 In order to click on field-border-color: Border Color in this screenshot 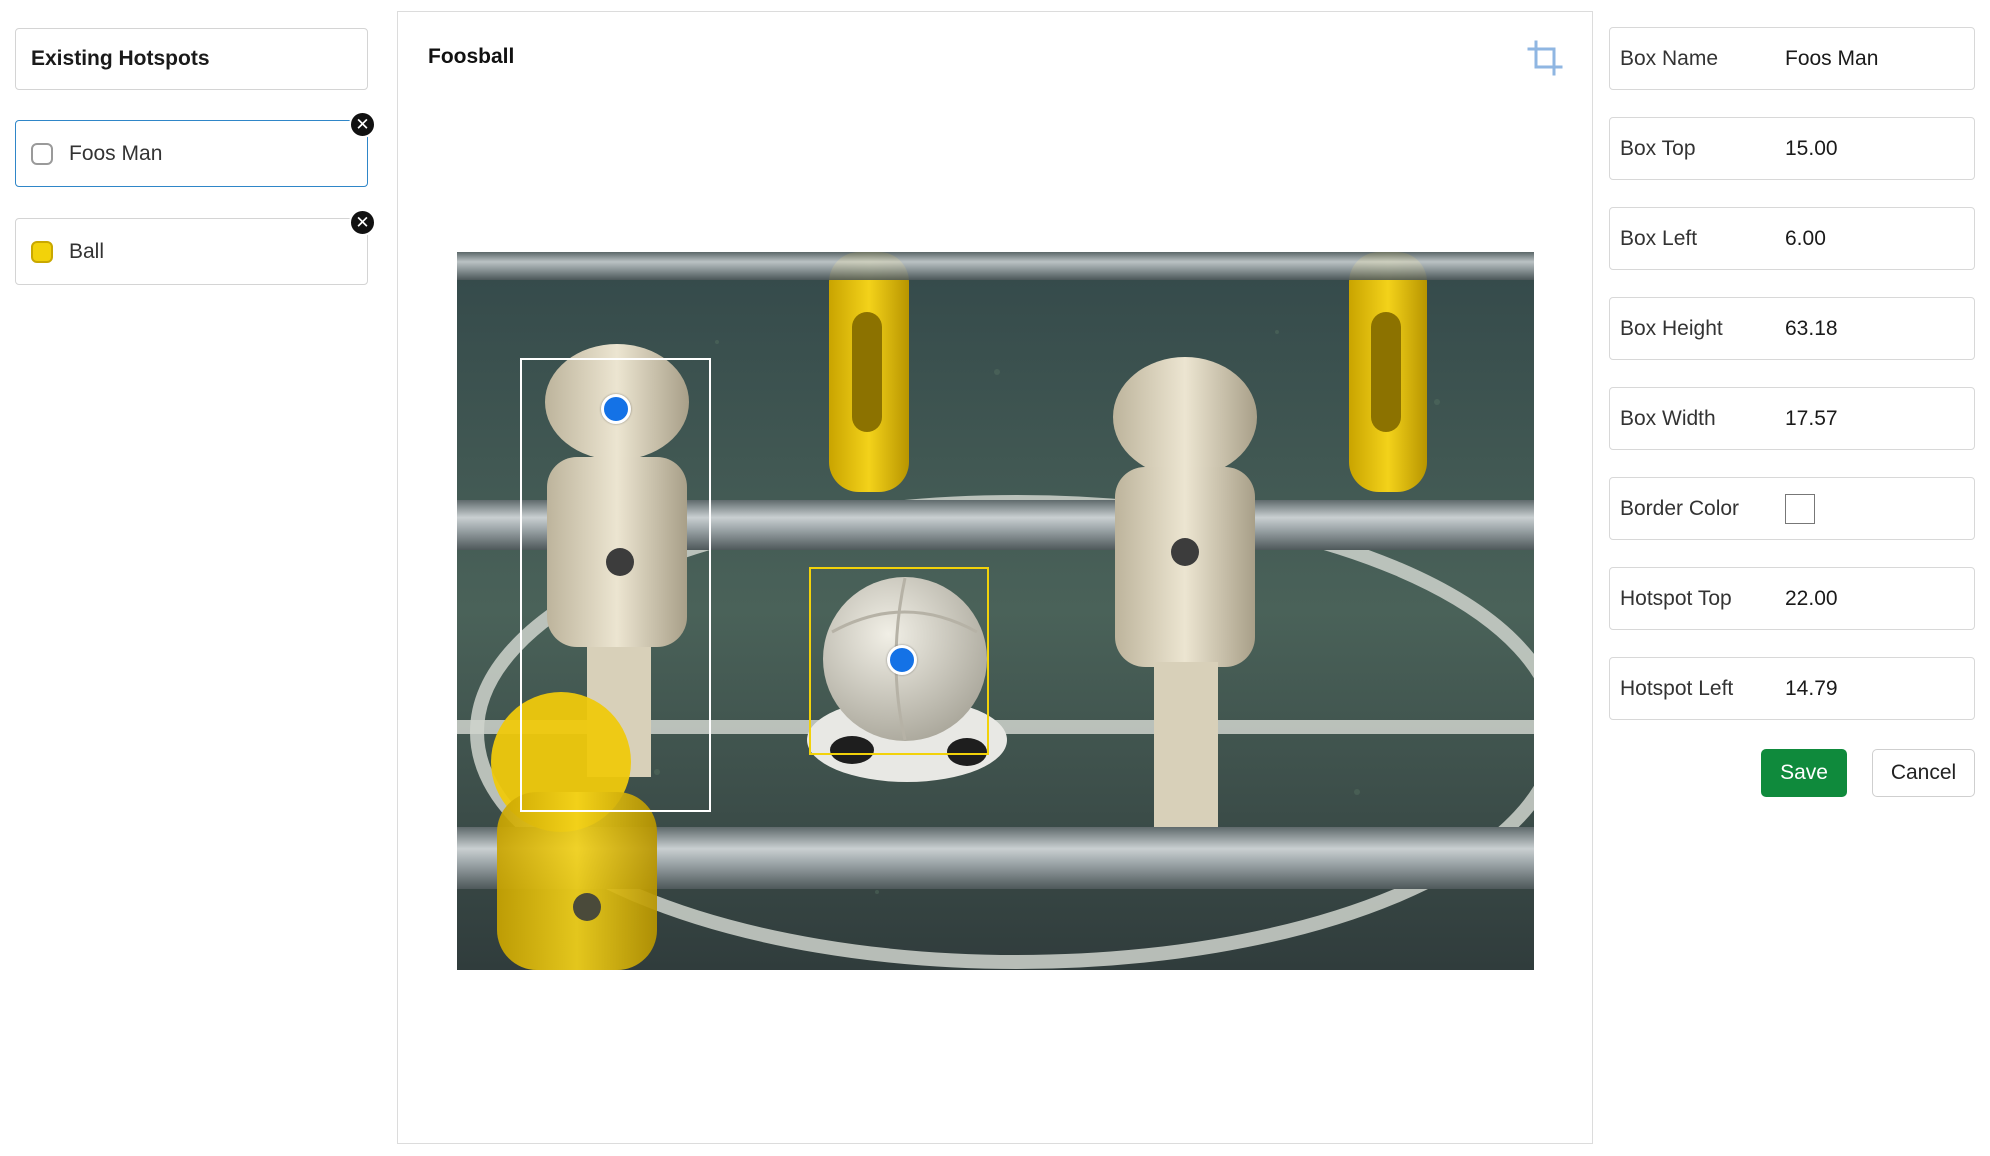, I will do `click(1792, 508)`.